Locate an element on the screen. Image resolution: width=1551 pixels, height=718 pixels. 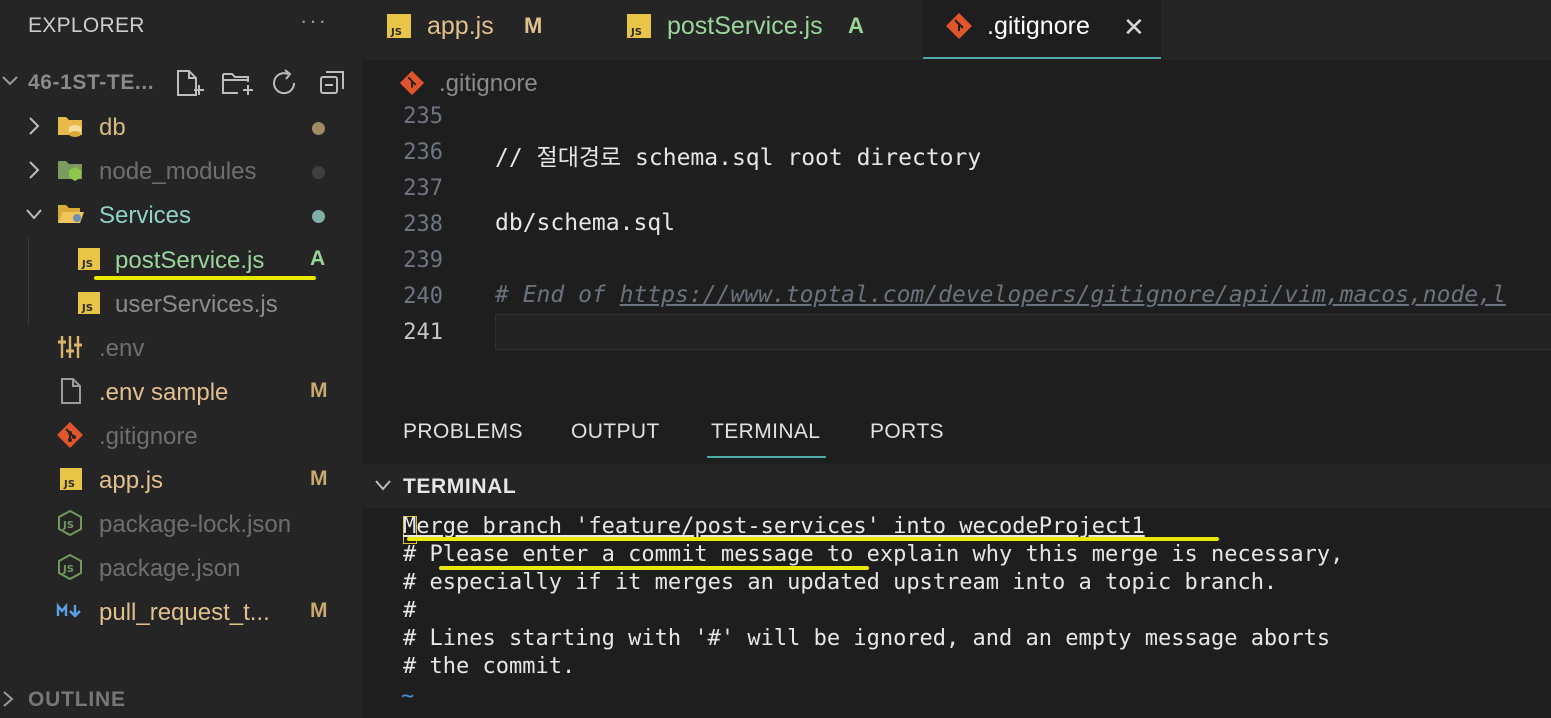
collapse-all-icon is located at coordinates (333, 83).